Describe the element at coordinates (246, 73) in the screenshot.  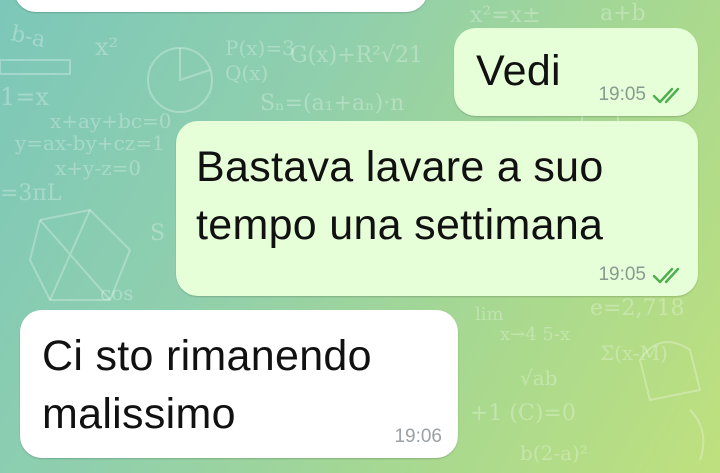
I see `svg-text: Q(x)` at that location.